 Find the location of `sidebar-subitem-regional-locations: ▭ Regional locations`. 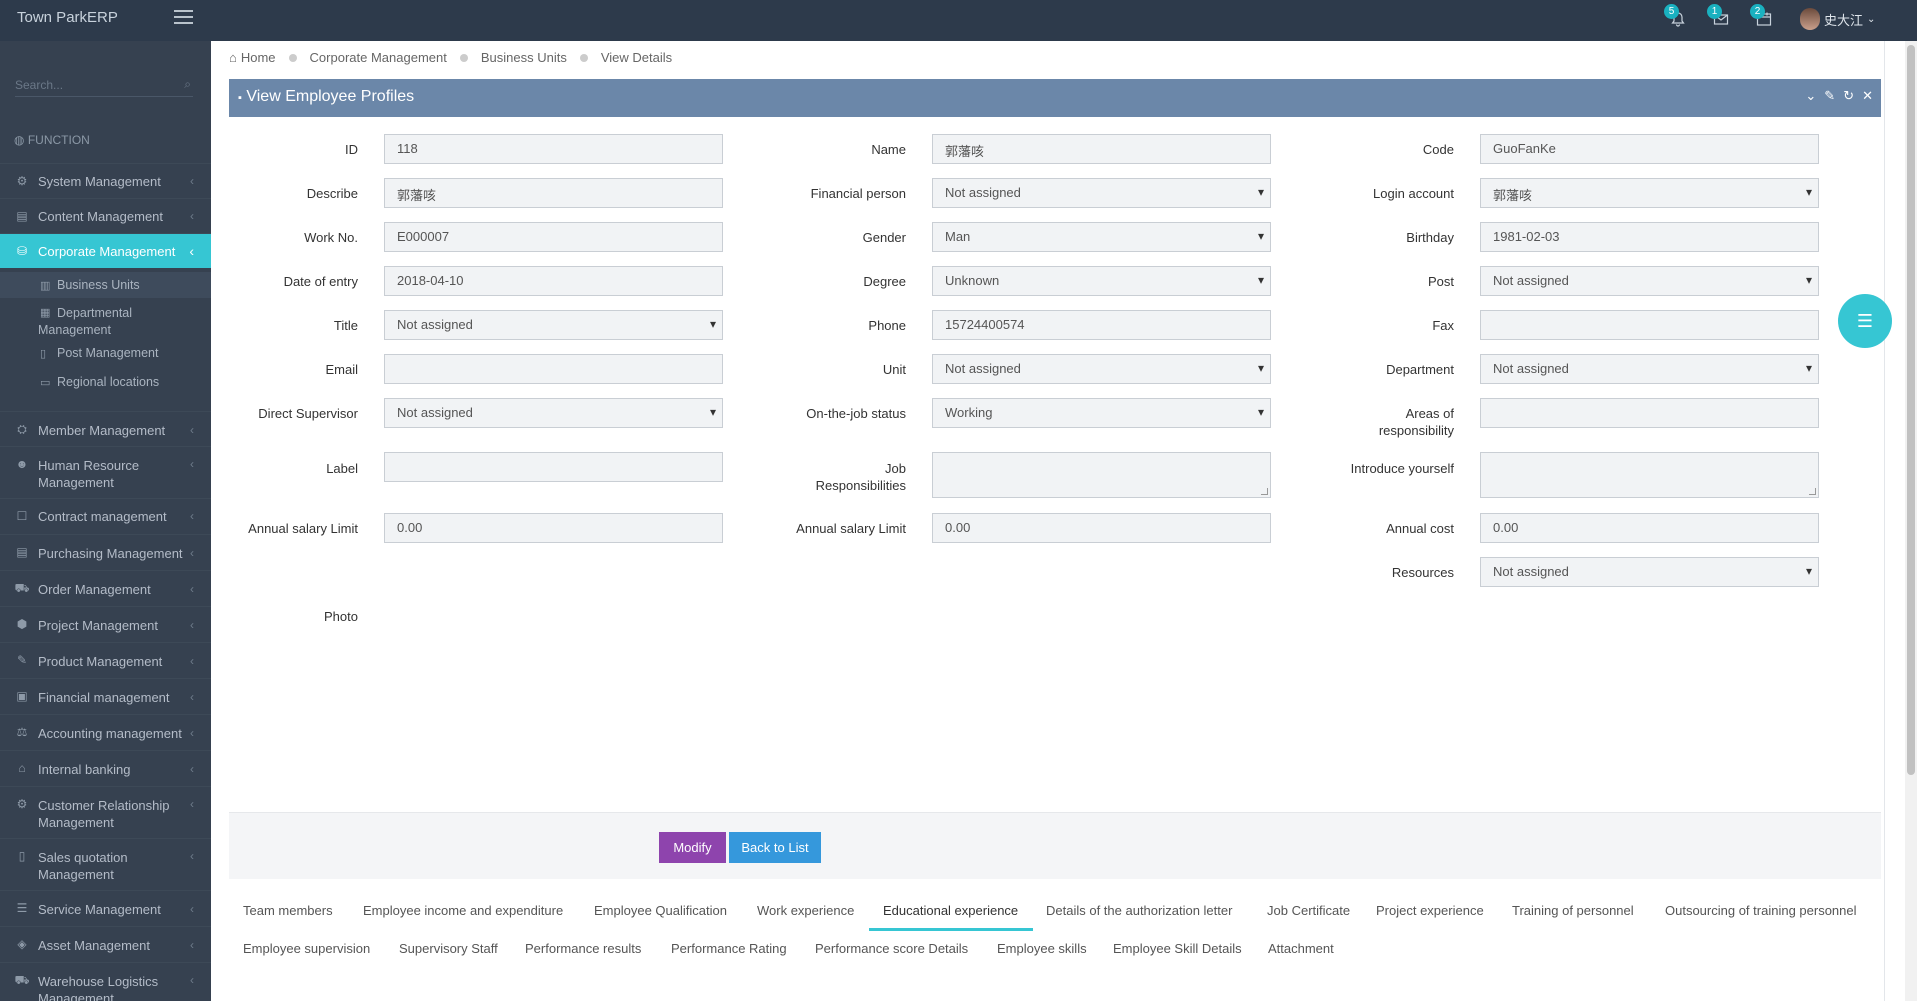

sidebar-subitem-regional-locations: ▭ Regional locations is located at coordinates (105, 383).